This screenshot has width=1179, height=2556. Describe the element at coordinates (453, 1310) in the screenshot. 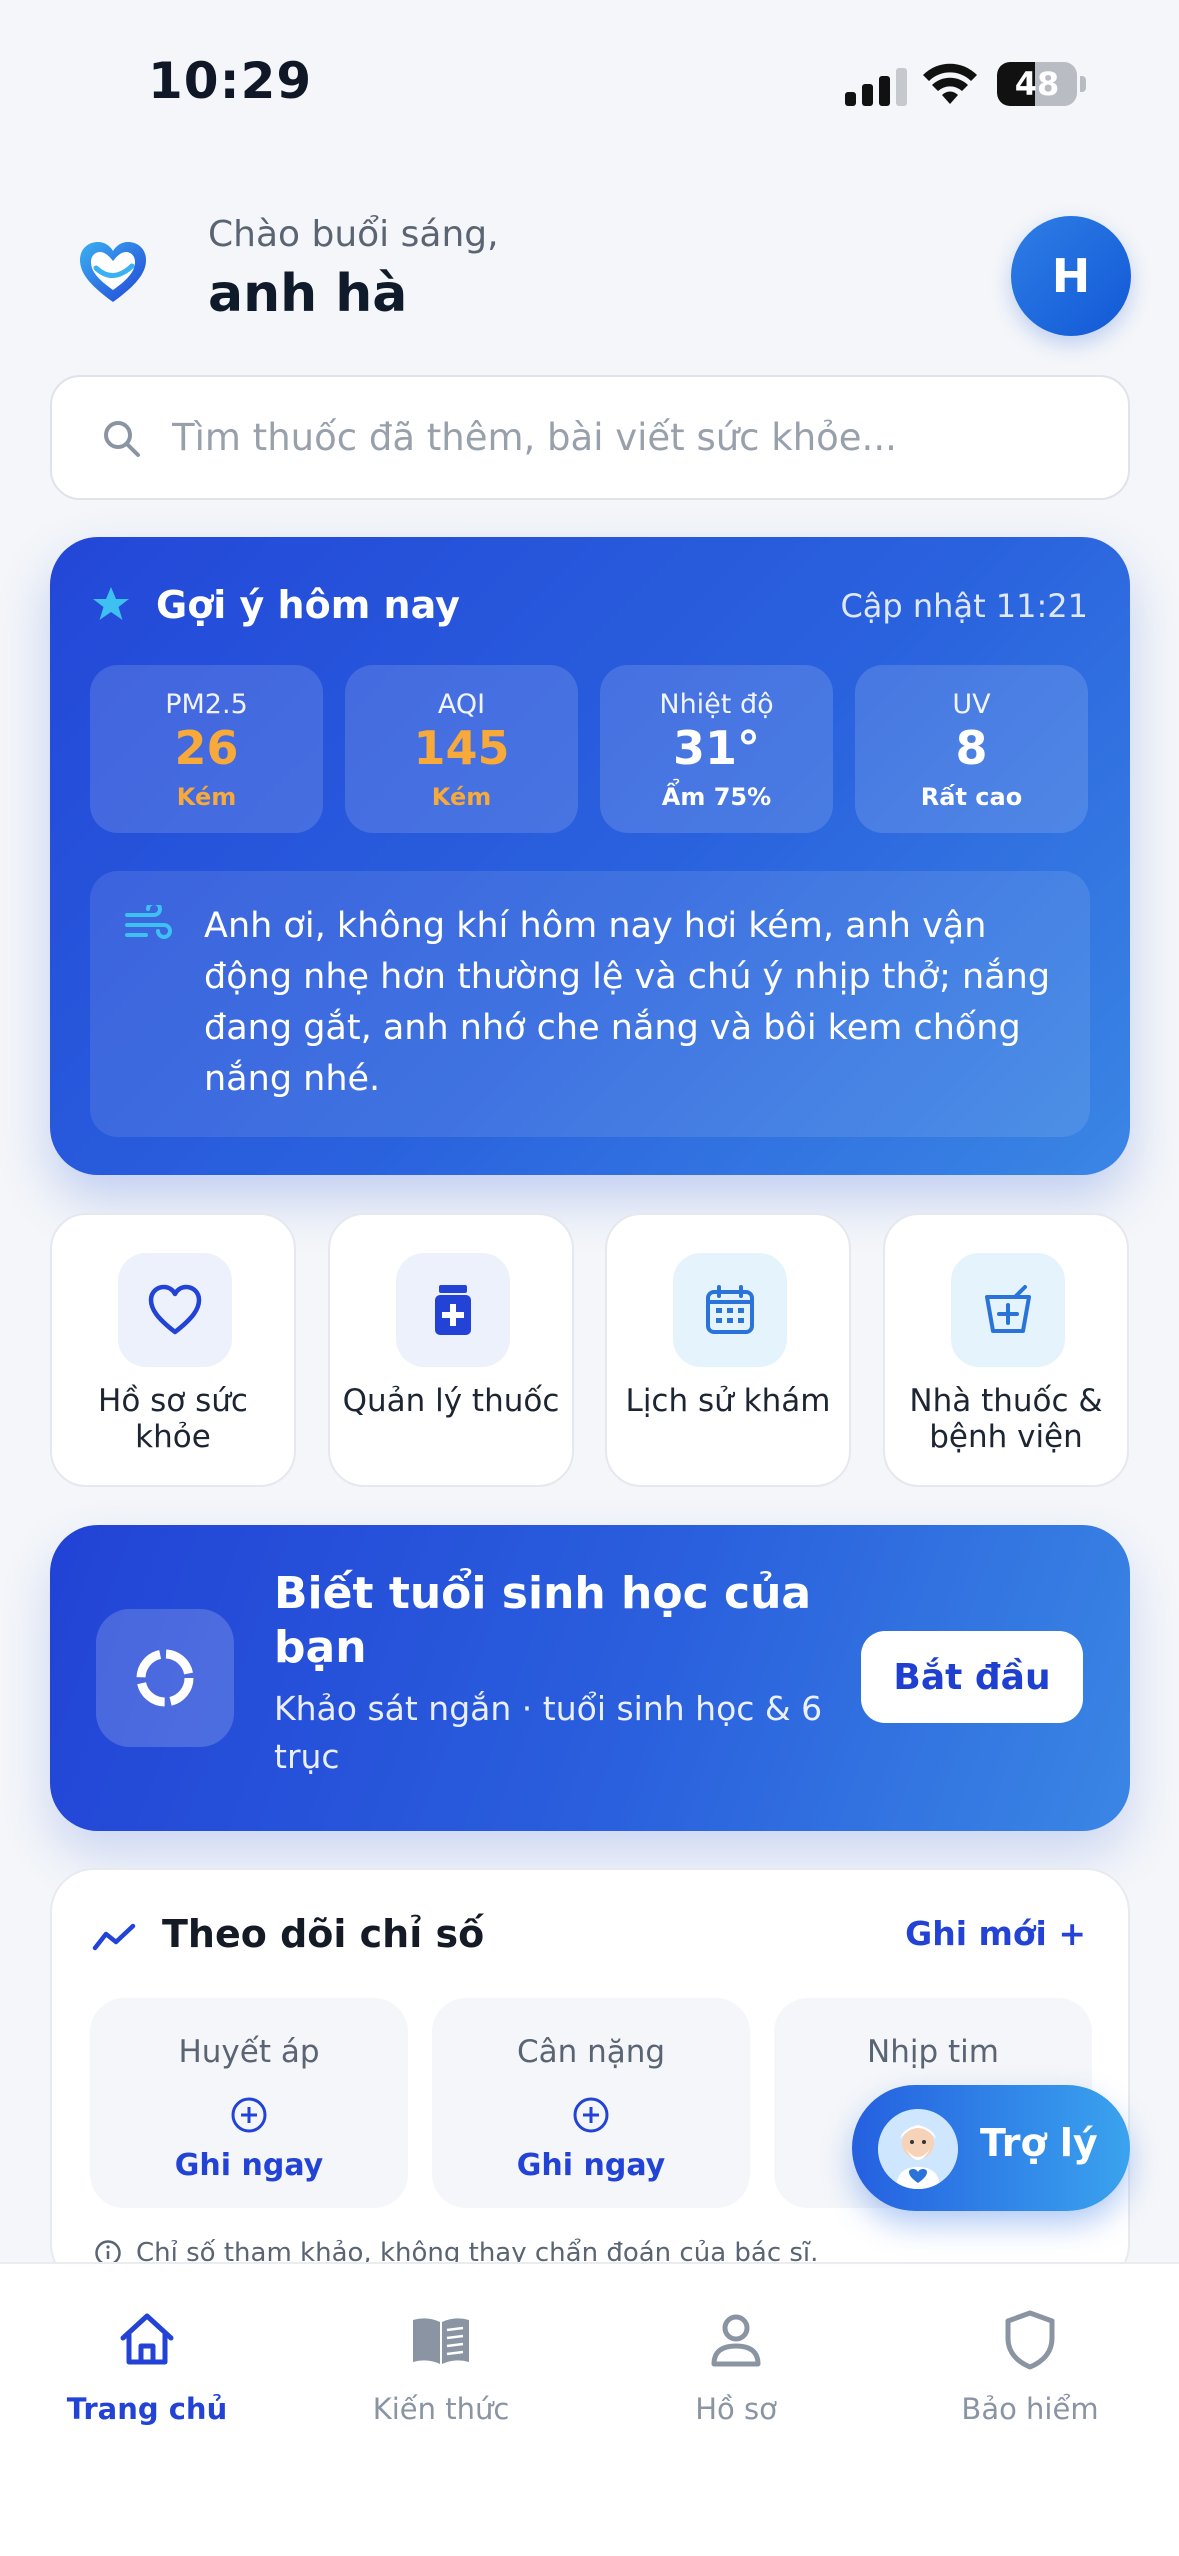

I see `medicine-icon` at that location.